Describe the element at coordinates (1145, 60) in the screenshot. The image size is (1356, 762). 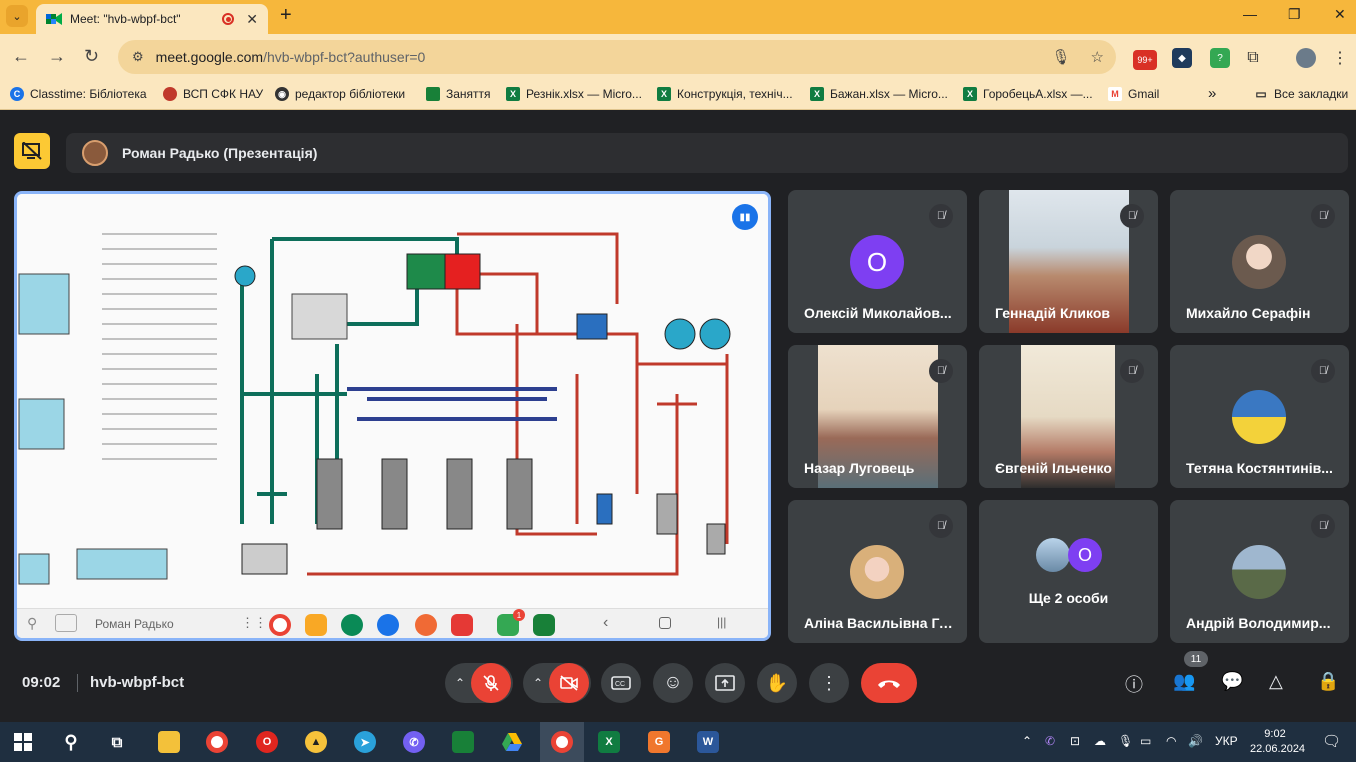
I see `extension-mail-icon: 99+` at that location.